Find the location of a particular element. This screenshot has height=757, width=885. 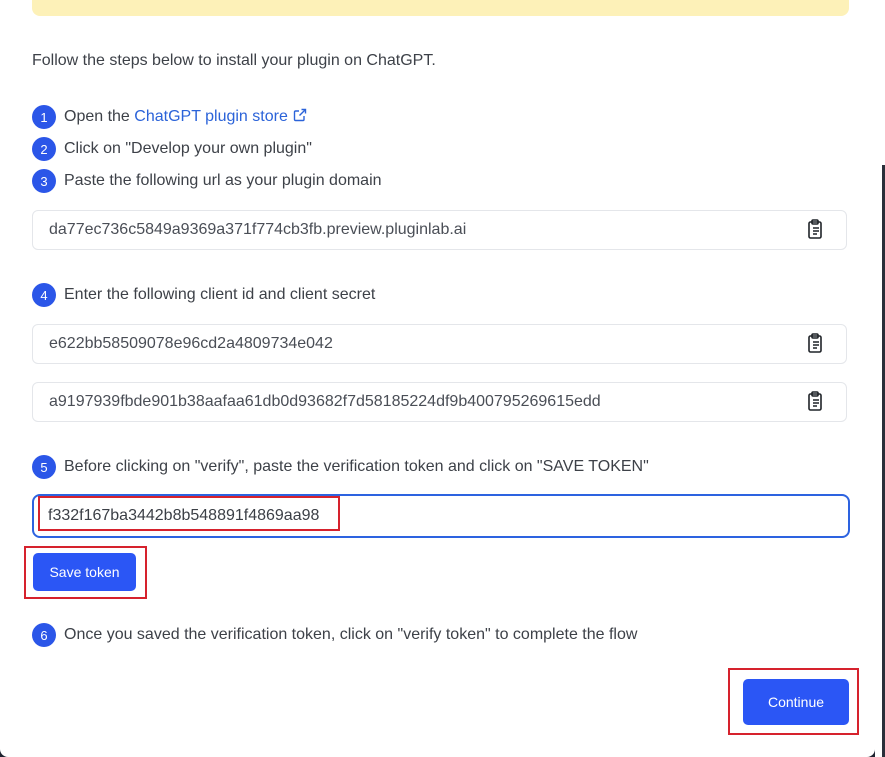

chatgpt-plugin-store-link-label: ChatGPT plugin store is located at coordinates (211, 116).